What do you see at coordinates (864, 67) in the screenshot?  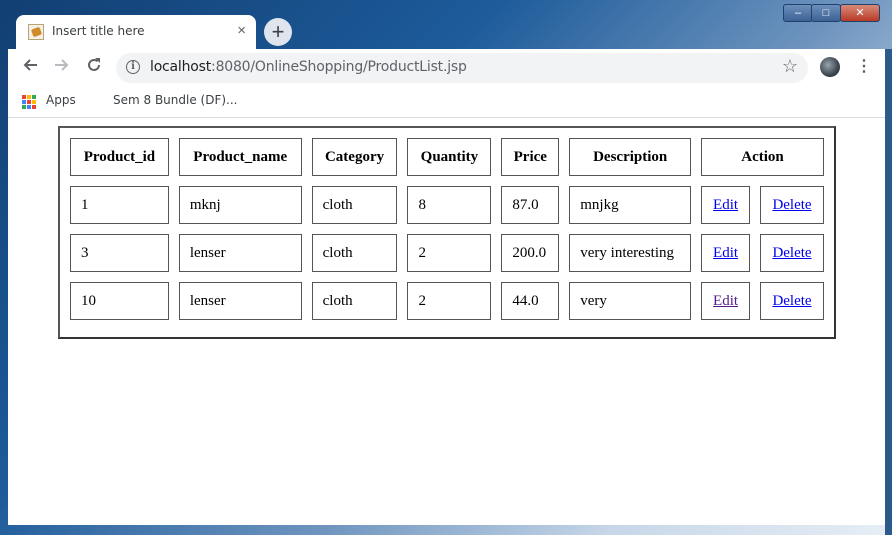 I see `more-menu-icon: ⋮` at bounding box center [864, 67].